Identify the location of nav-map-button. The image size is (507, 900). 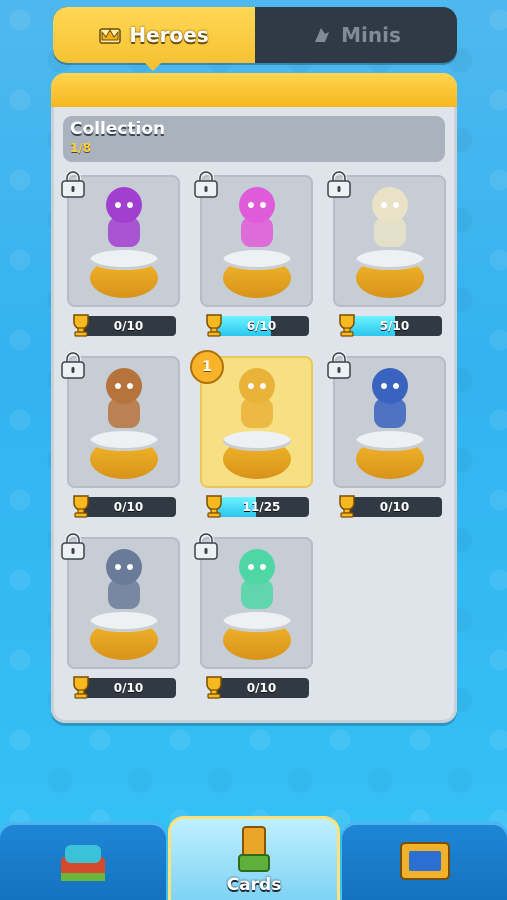
(424, 861).